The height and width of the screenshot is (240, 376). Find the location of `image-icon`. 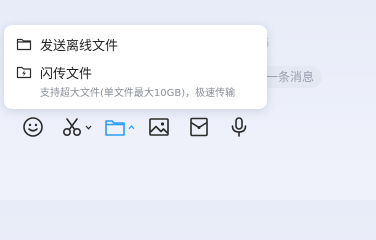

image-icon is located at coordinates (159, 127).